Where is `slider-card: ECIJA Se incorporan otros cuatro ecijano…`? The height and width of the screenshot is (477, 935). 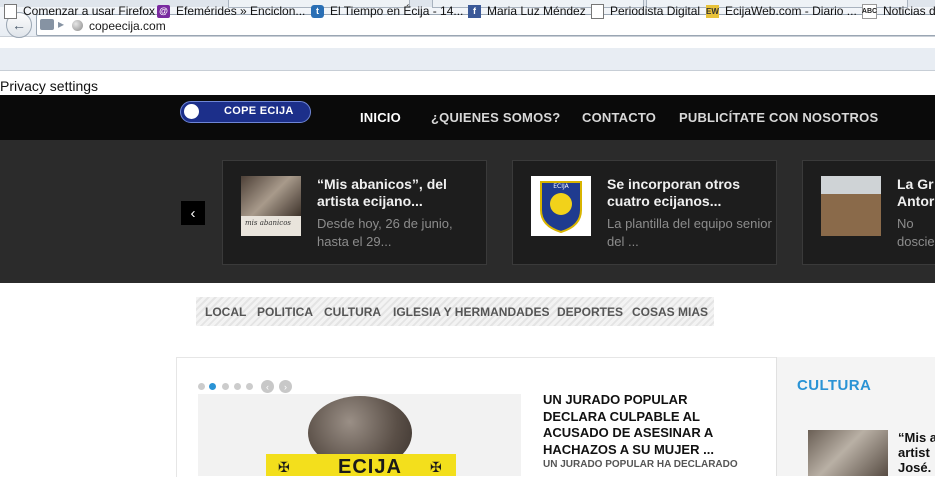 slider-card: ECIJA Se incorporan otros cuatro ecijano… is located at coordinates (644, 212).